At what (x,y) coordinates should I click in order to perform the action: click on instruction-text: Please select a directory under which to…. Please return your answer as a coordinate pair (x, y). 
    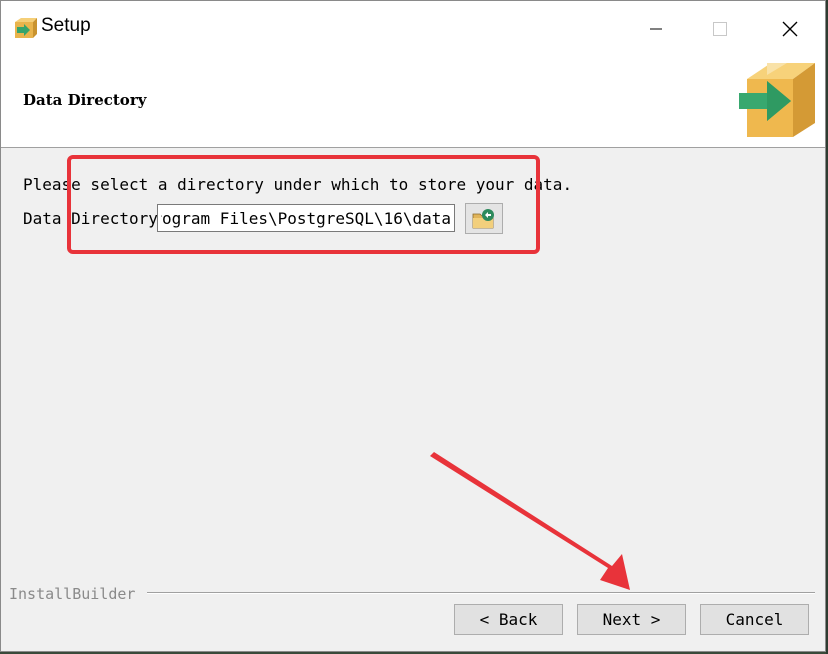
    Looking at the image, I should click on (298, 184).